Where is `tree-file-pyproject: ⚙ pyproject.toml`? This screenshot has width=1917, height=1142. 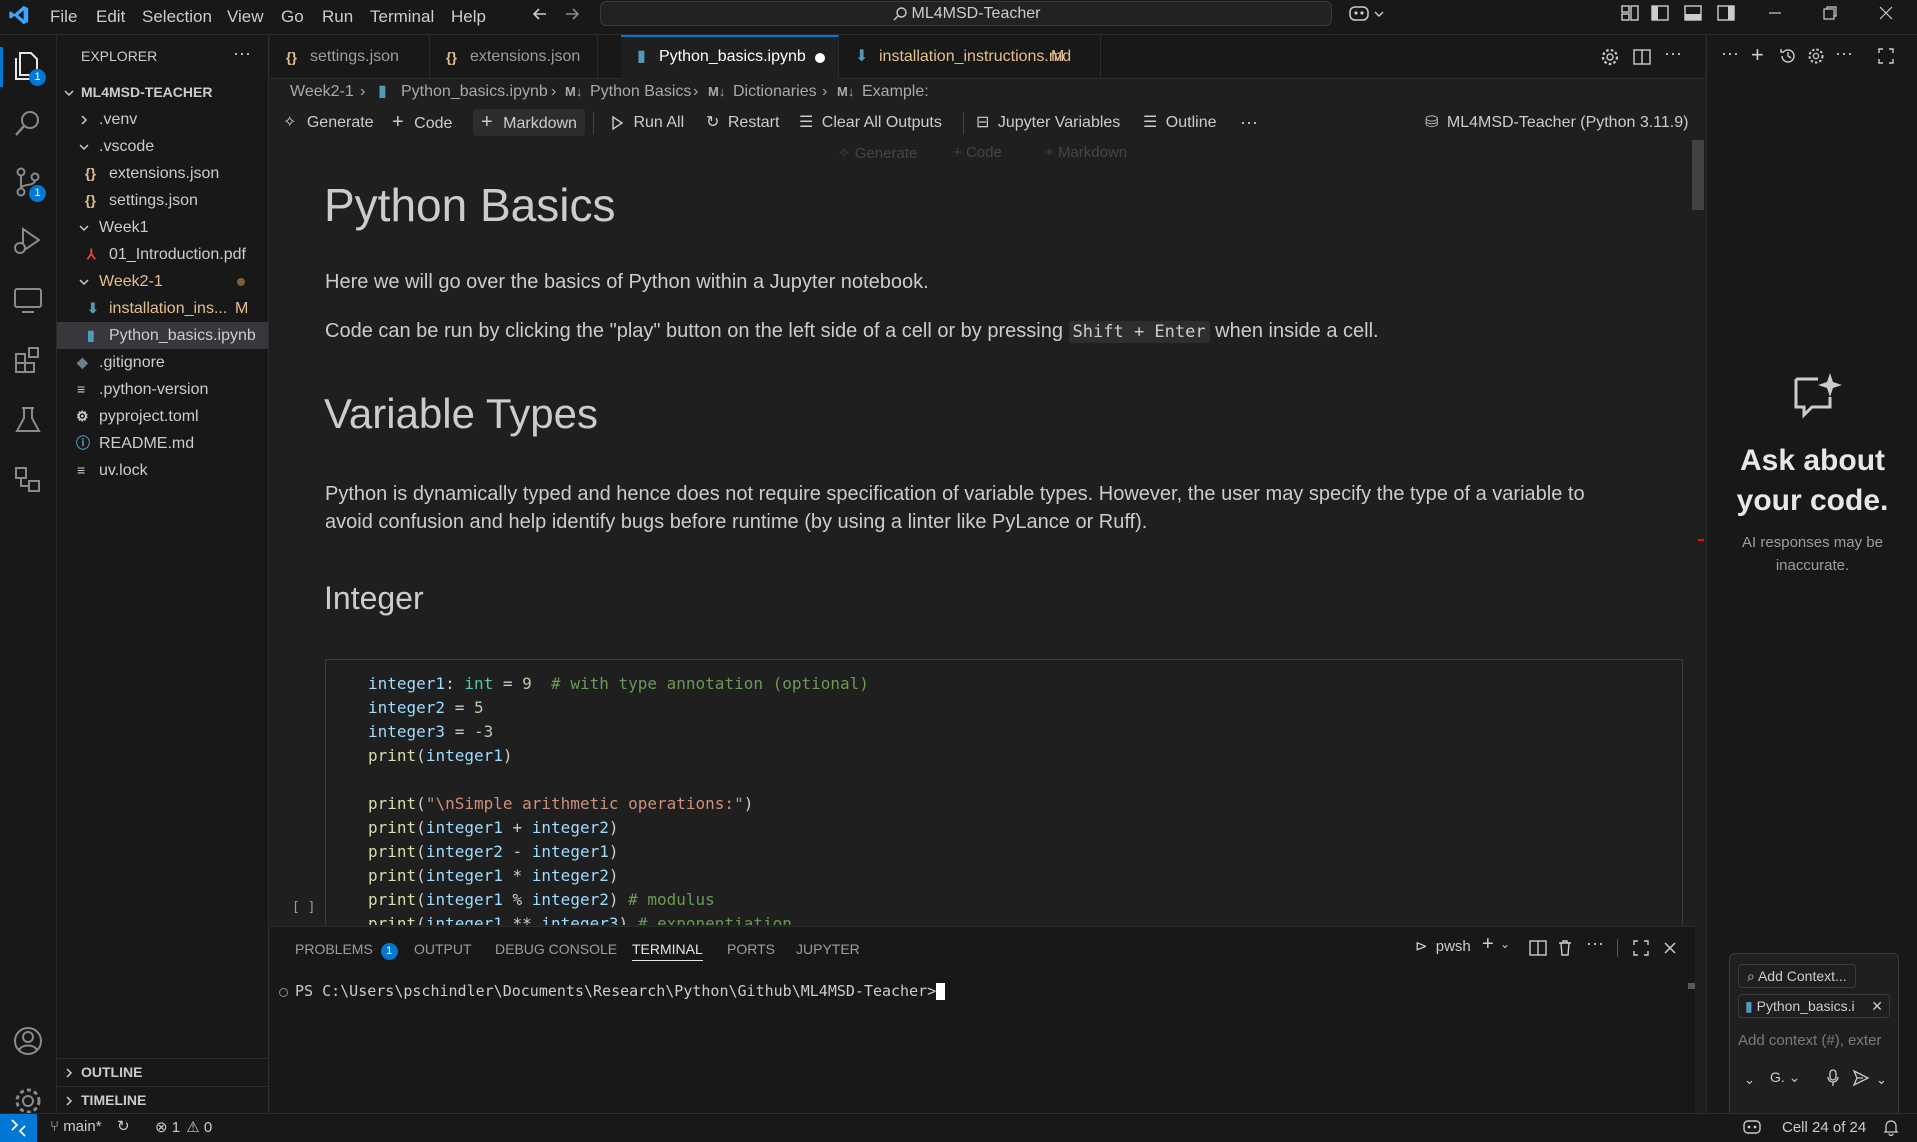 tree-file-pyproject: ⚙ pyproject.toml is located at coordinates (162, 416).